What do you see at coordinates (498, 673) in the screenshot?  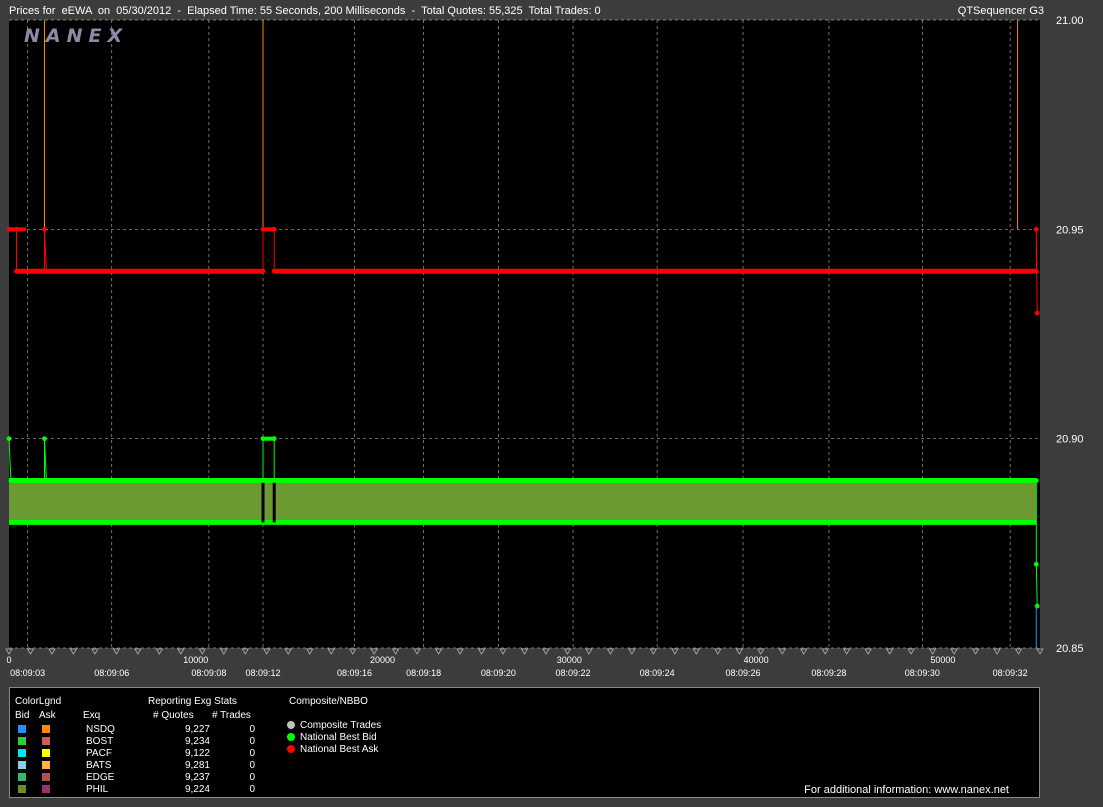 I see `x-time-label: 08:09:20` at bounding box center [498, 673].